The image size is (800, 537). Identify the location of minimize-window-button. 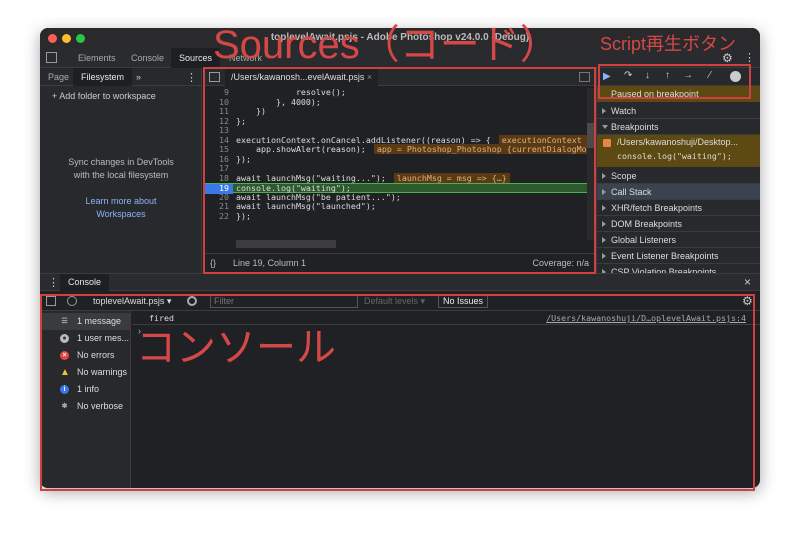
(66, 38).